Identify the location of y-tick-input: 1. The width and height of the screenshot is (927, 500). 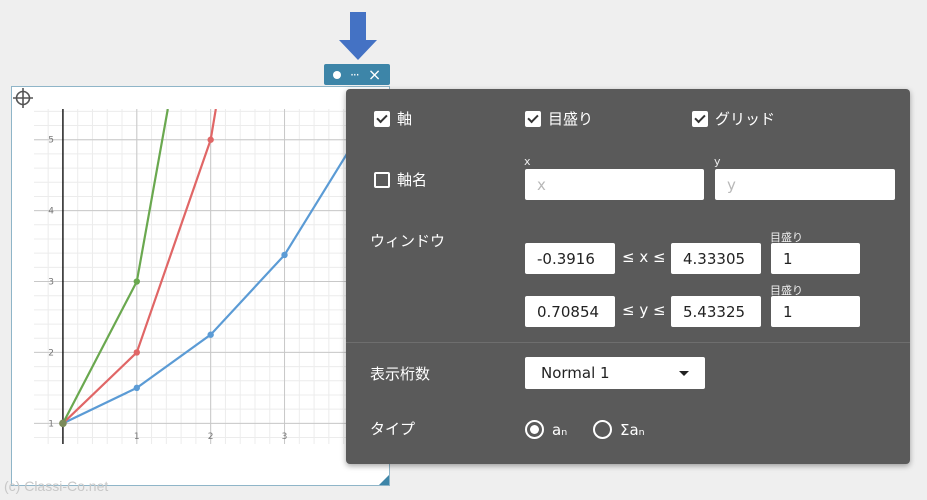
(815, 311).